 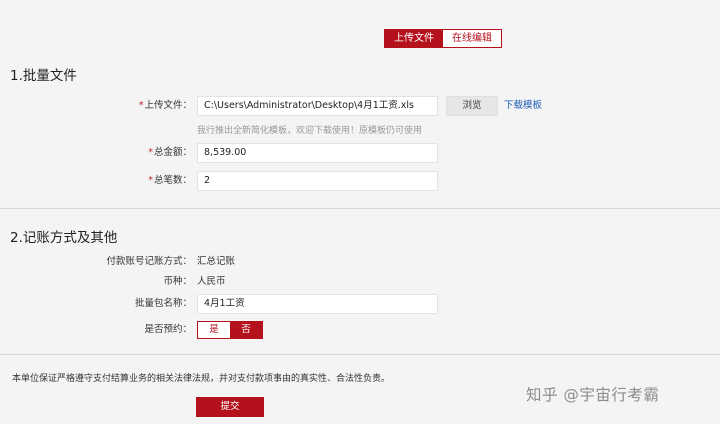 I want to click on total-count-label-text: 总笔数：, so click(x=172, y=180).